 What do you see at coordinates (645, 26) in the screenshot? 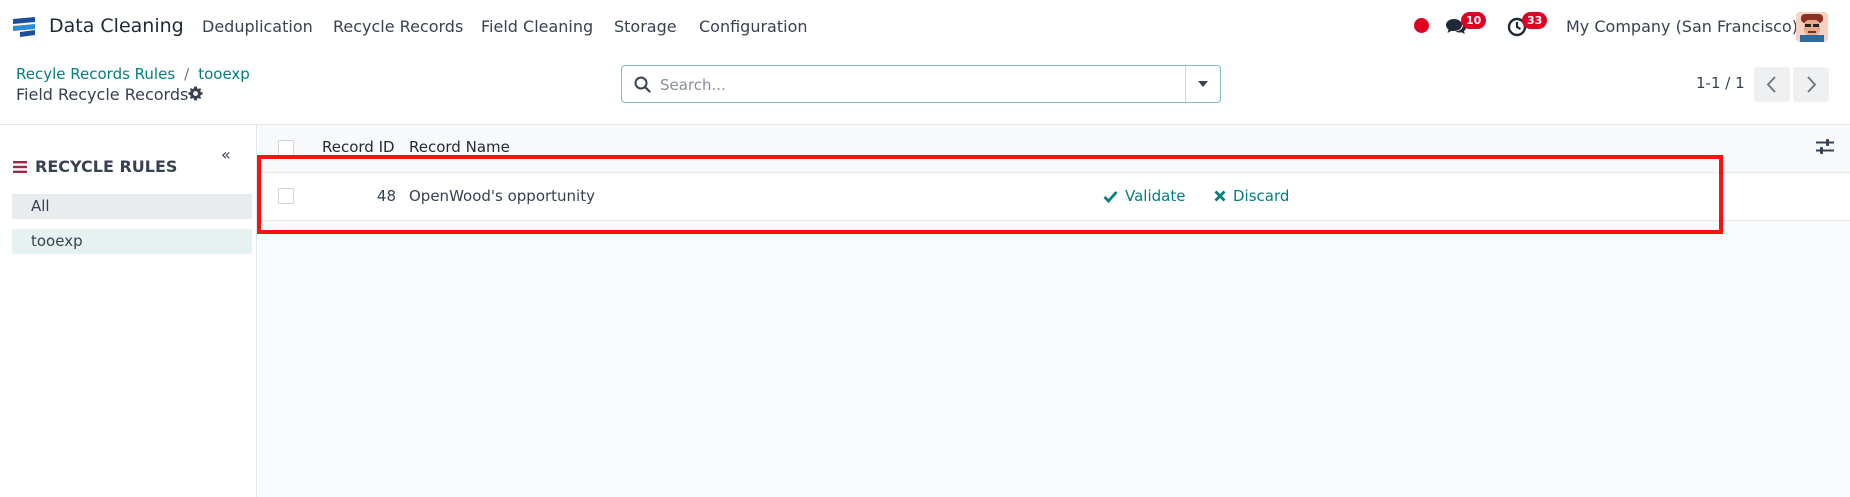
I see `menu-storage: Storage` at bounding box center [645, 26].